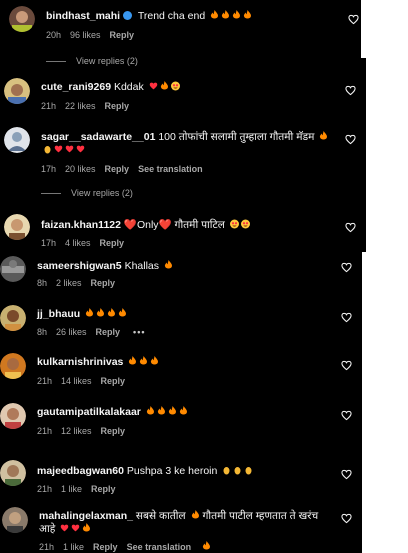  Describe the element at coordinates (83, 16) in the screenshot. I see `comment-username: bindhast_mahi` at that location.